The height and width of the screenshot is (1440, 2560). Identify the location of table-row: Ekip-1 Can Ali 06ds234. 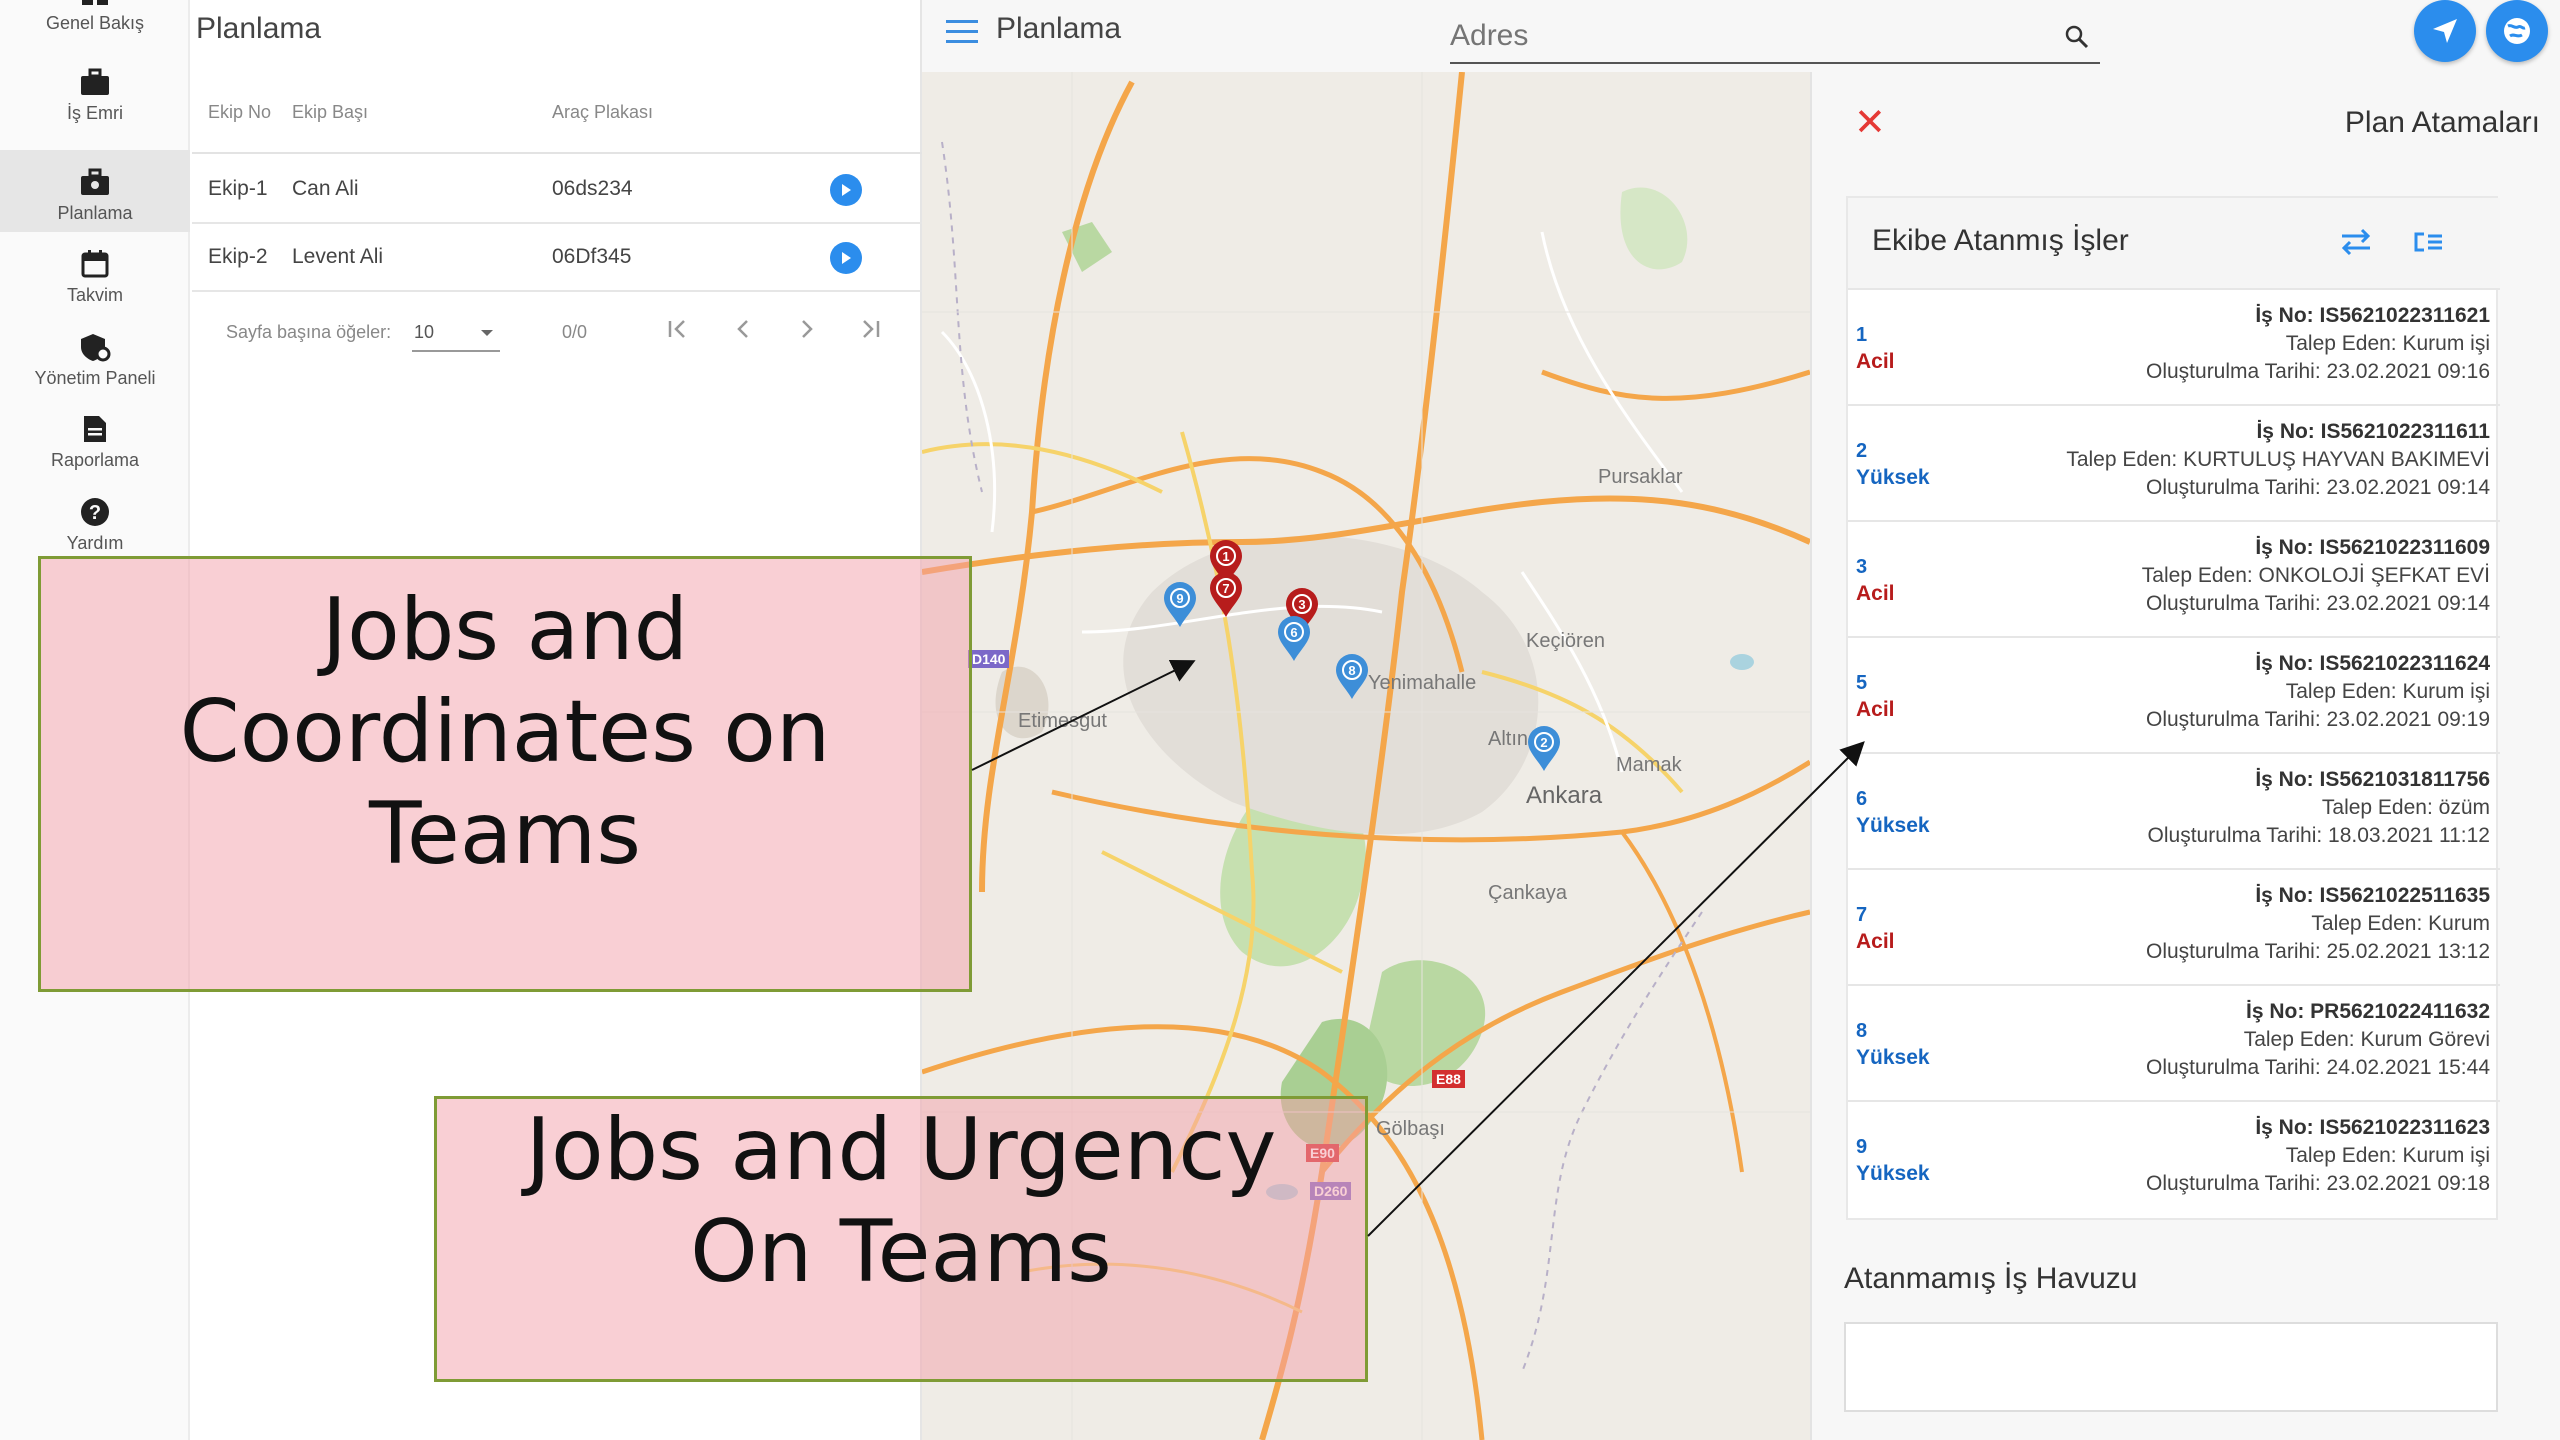
(557, 190).